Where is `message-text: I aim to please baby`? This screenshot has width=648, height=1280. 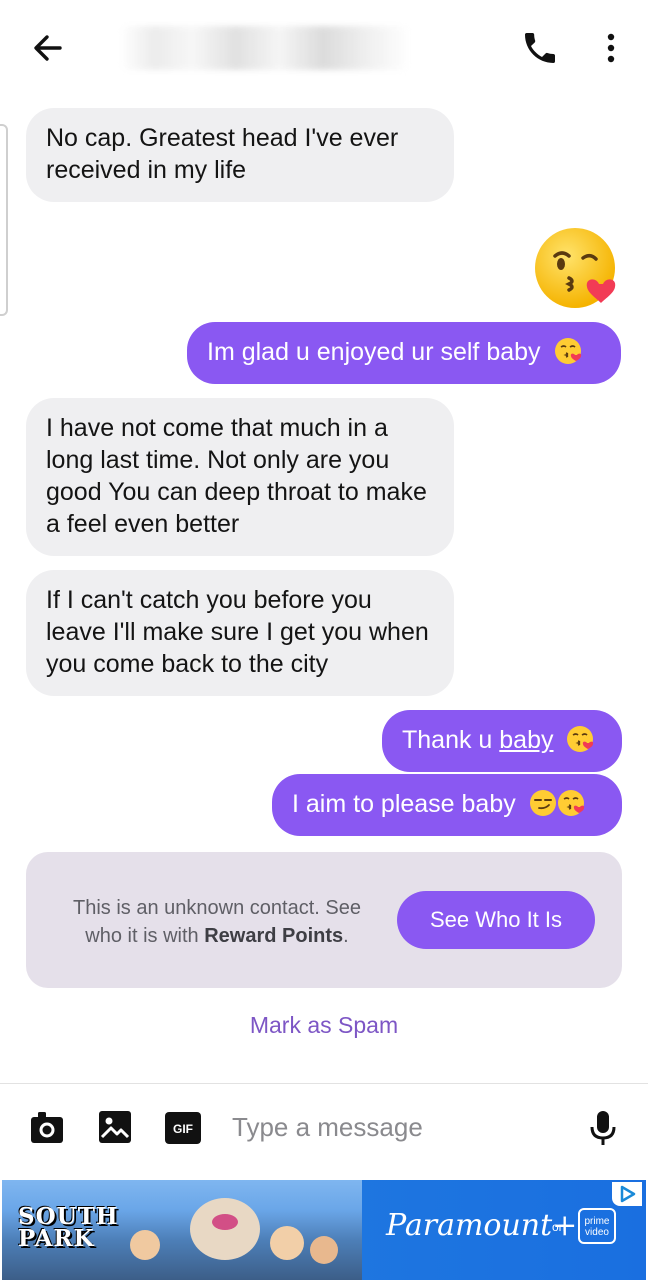
message-text: I aim to please baby is located at coordinates (404, 804).